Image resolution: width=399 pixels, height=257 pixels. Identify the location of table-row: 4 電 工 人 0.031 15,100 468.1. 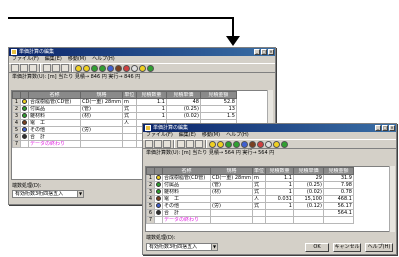
(250, 199).